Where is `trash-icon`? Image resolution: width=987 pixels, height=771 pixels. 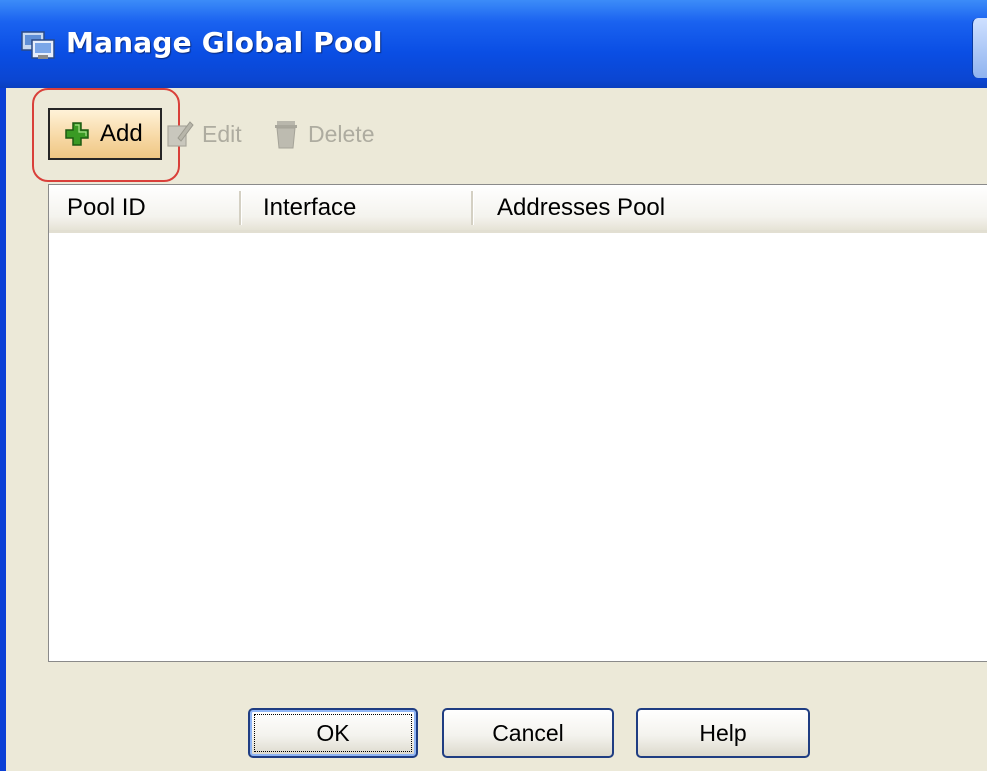 trash-icon is located at coordinates (286, 135).